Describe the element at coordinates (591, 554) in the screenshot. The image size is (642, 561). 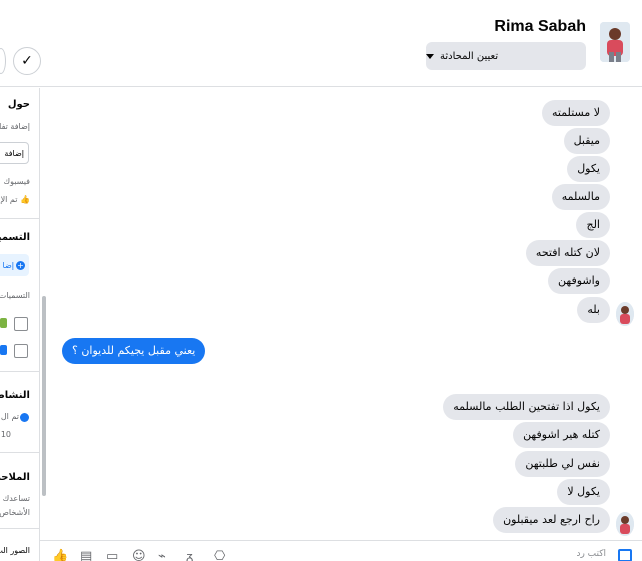
I see `reply-input: اكتب رد` at that location.